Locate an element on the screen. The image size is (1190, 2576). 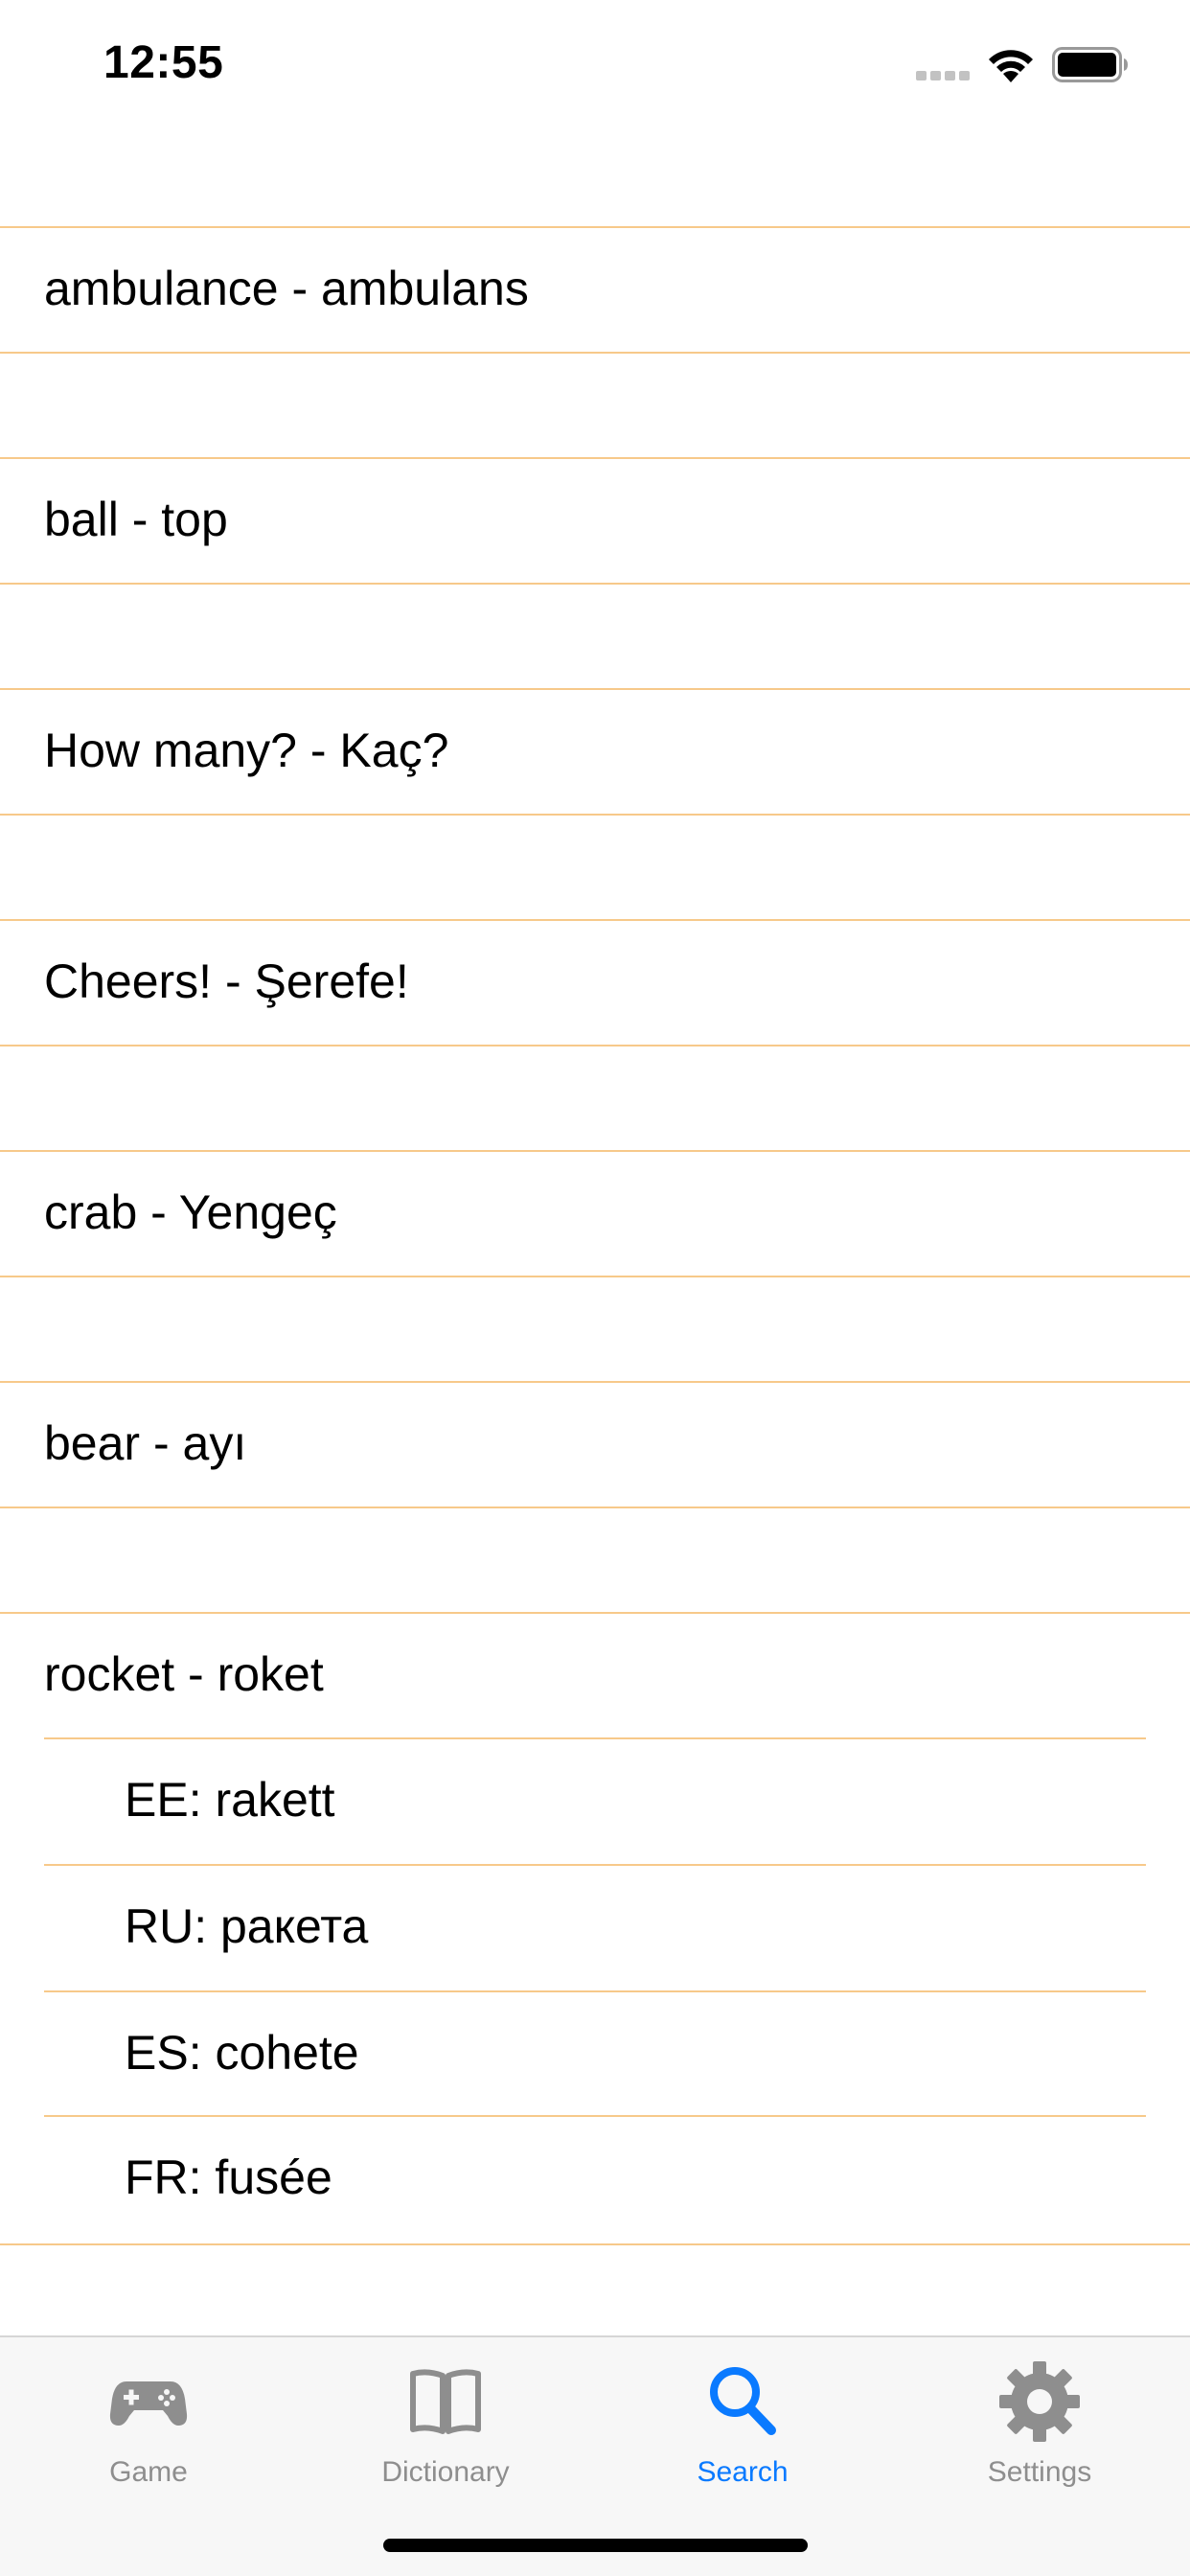
translation-row: RU: ракета is located at coordinates (595, 1927).